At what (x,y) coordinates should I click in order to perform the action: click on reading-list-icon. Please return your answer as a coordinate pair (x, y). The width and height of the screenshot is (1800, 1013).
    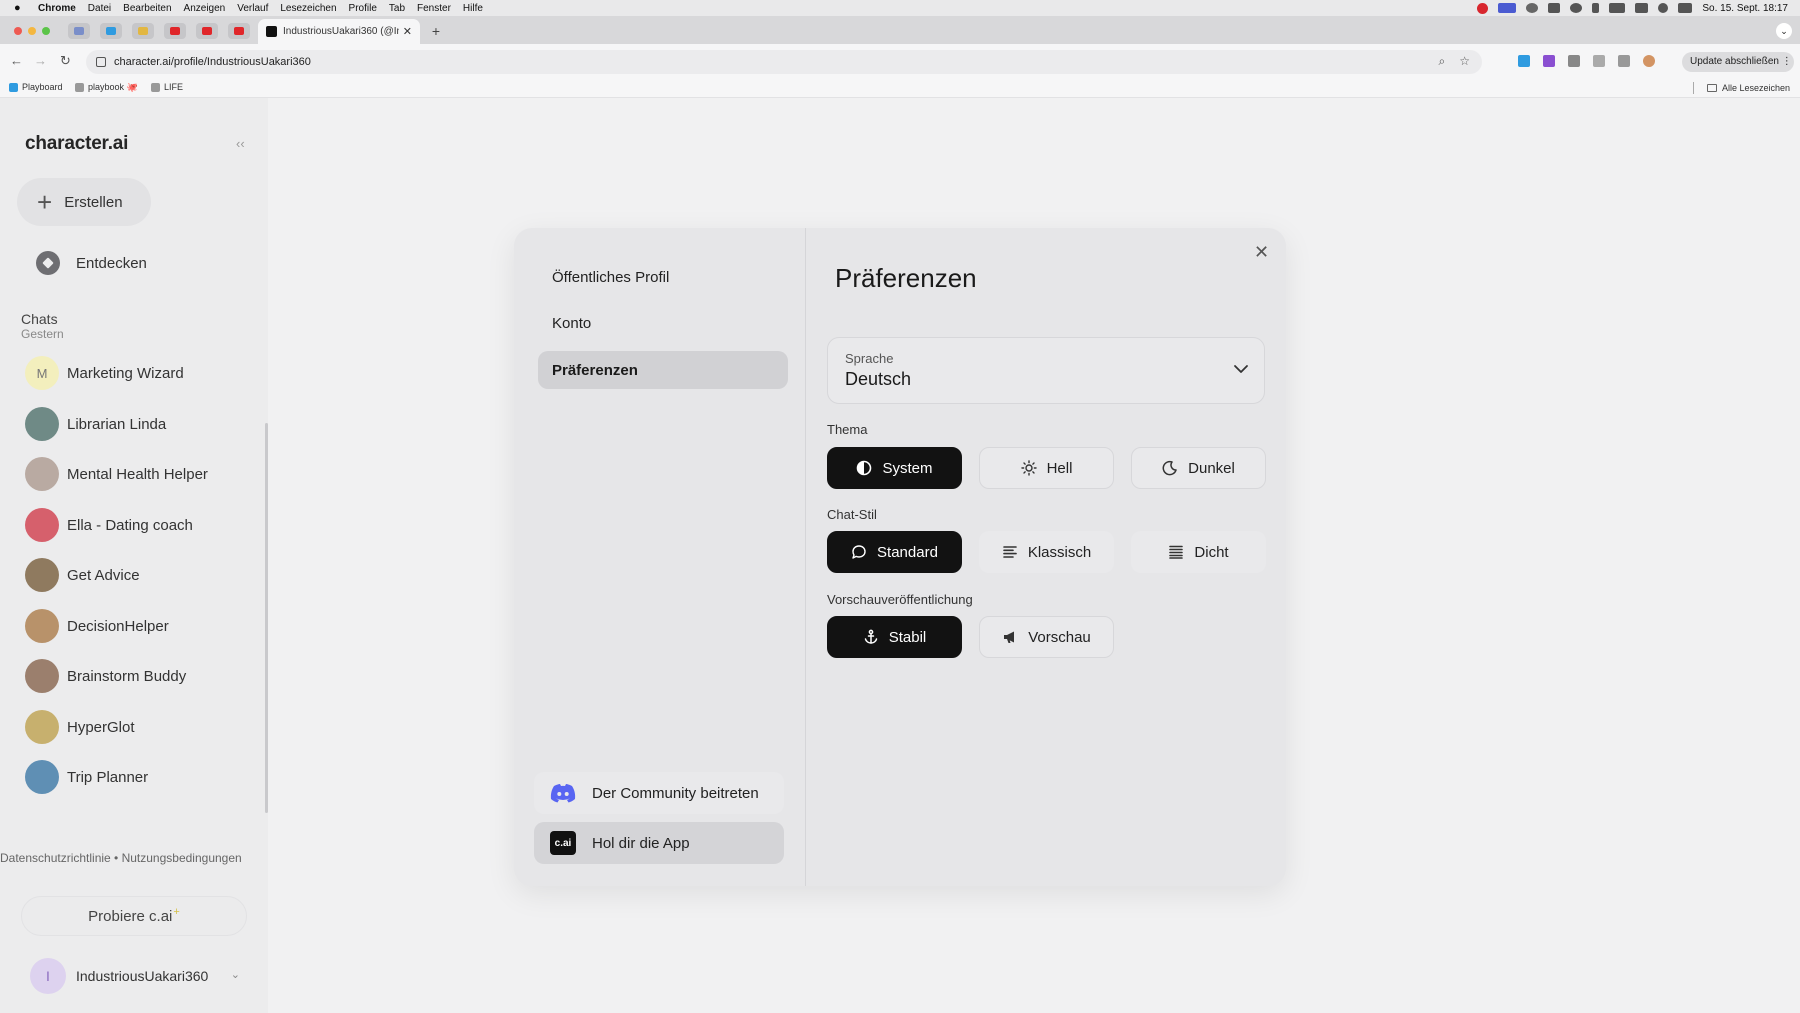
    Looking at the image, I should click on (1624, 61).